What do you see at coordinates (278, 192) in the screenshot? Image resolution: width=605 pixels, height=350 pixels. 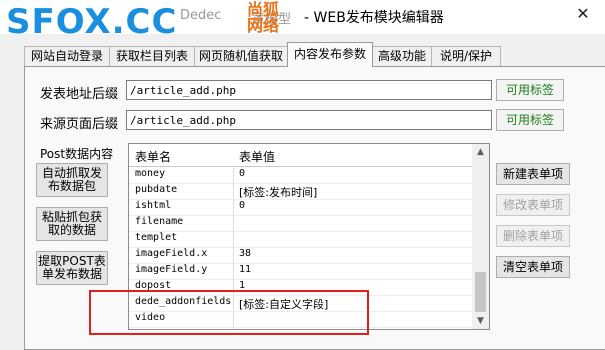 I see `row-value: [标签:发布时间]` at bounding box center [278, 192].